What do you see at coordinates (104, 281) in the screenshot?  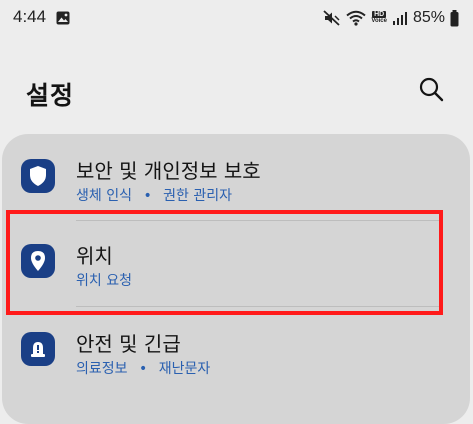 I see `settings-item-subtitle: 위치 요청` at bounding box center [104, 281].